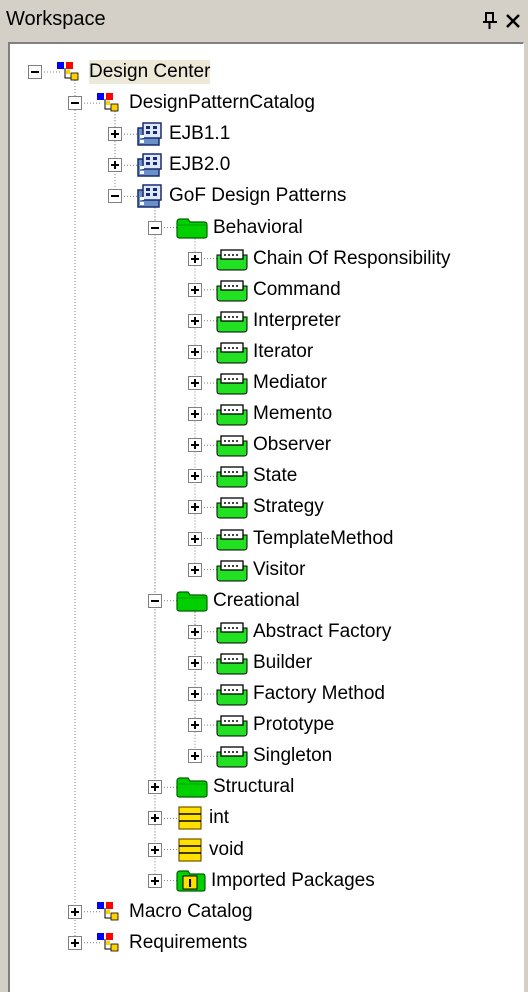  What do you see at coordinates (333, 881) in the screenshot?
I see `tree-item-imported-packages: I Imported Packages` at bounding box center [333, 881].